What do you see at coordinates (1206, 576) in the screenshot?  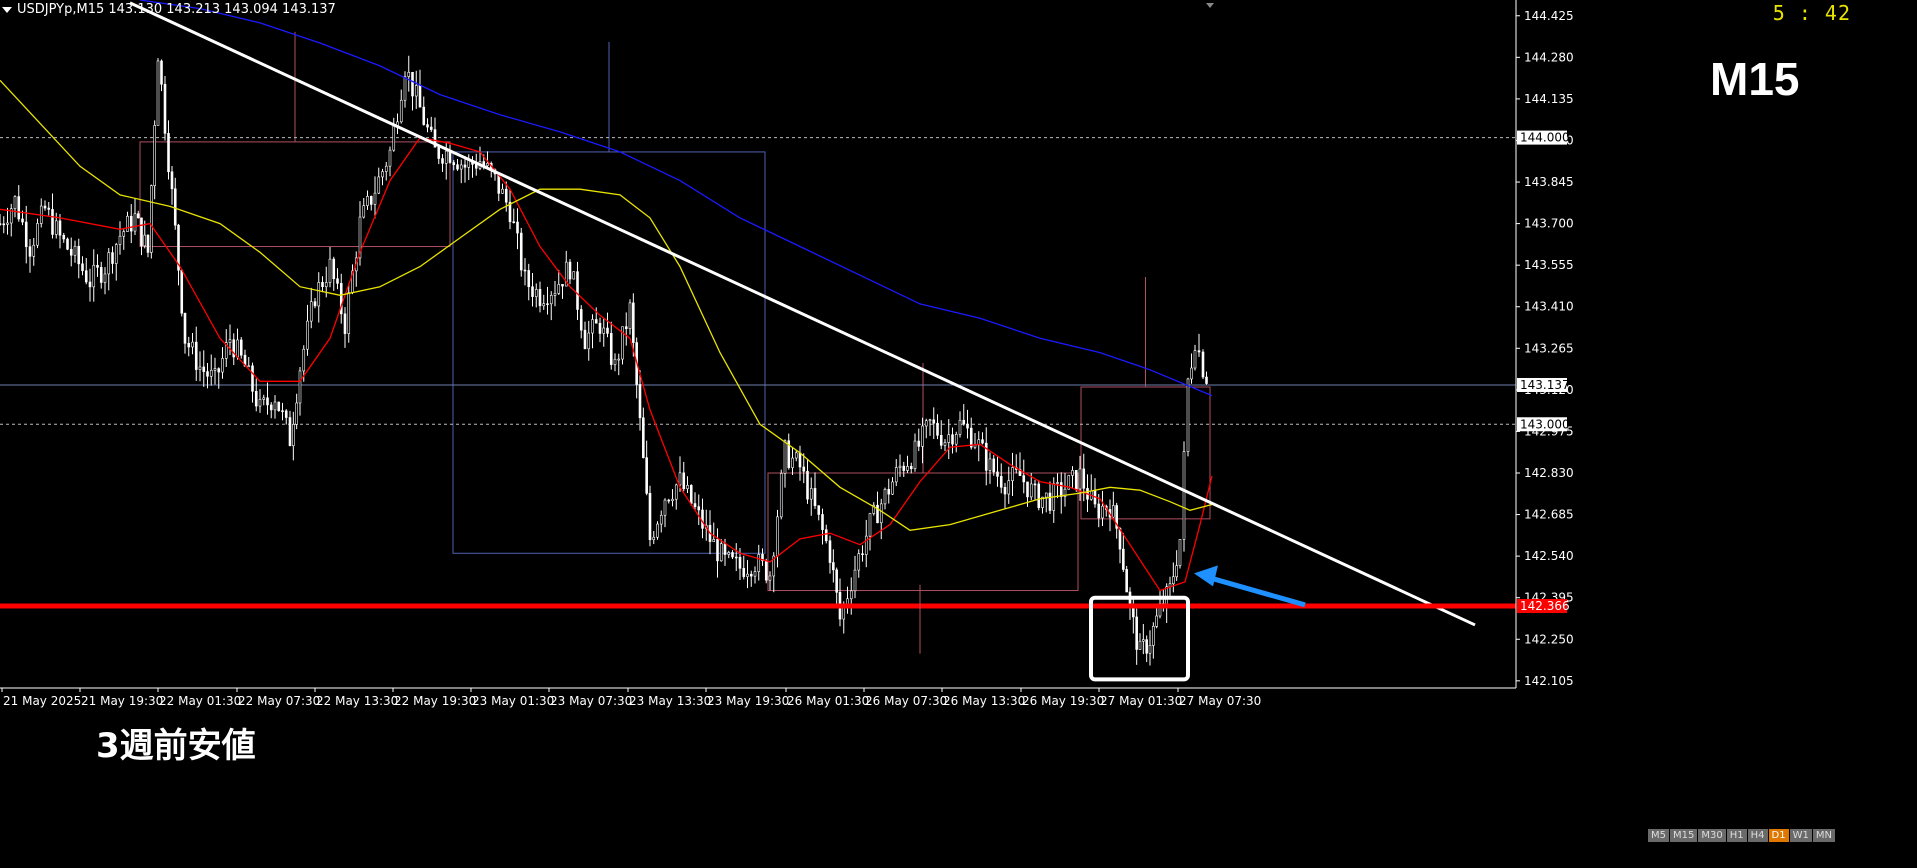 I see `breakout-arrow-icon` at bounding box center [1206, 576].